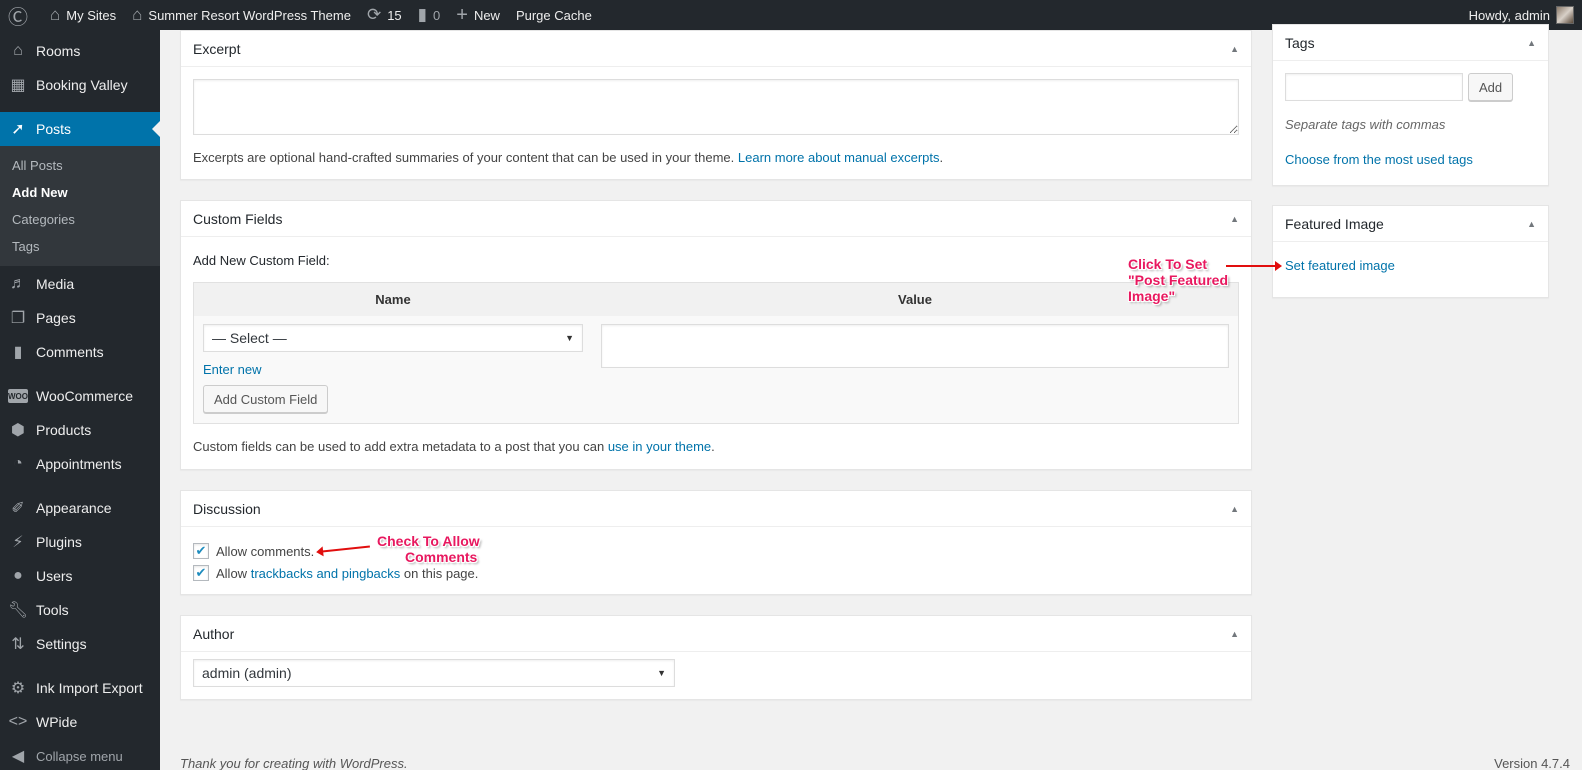  What do you see at coordinates (80, 318) in the screenshot?
I see `sidebar-item-pages: ❐ Pages` at bounding box center [80, 318].